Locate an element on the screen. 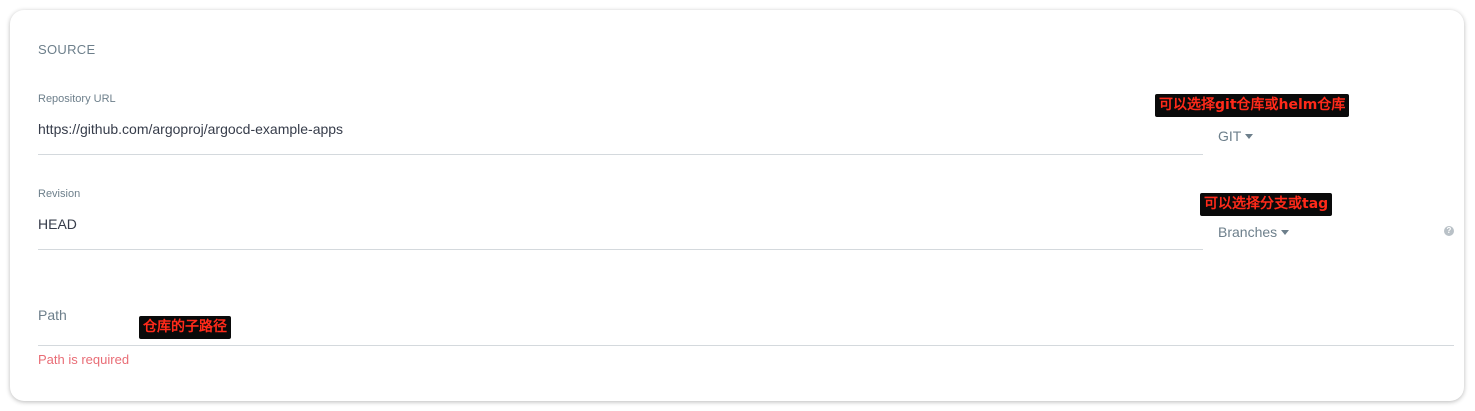 The image size is (1475, 411). section-title: SOURCE is located at coordinates (67, 49).